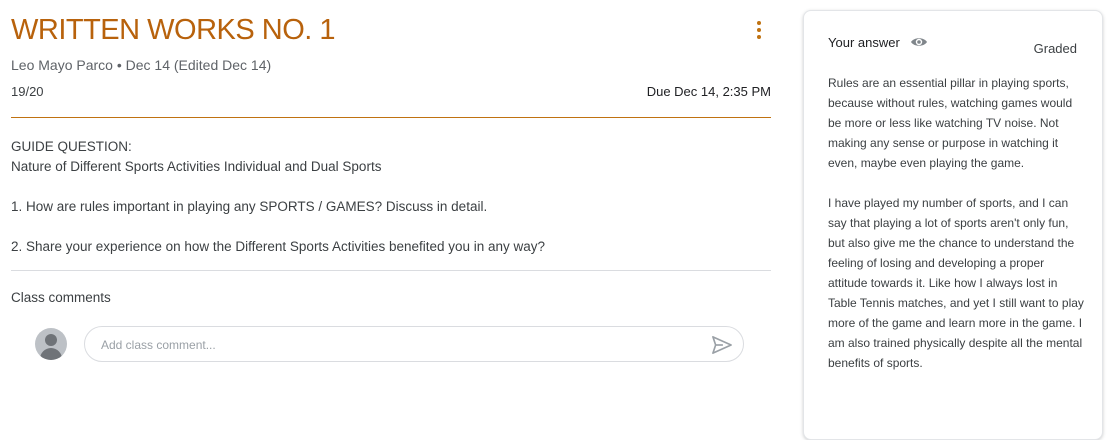 This screenshot has width=1113, height=440. Describe the element at coordinates (864, 42) in the screenshot. I see `your-answer-label: Your answer` at that location.